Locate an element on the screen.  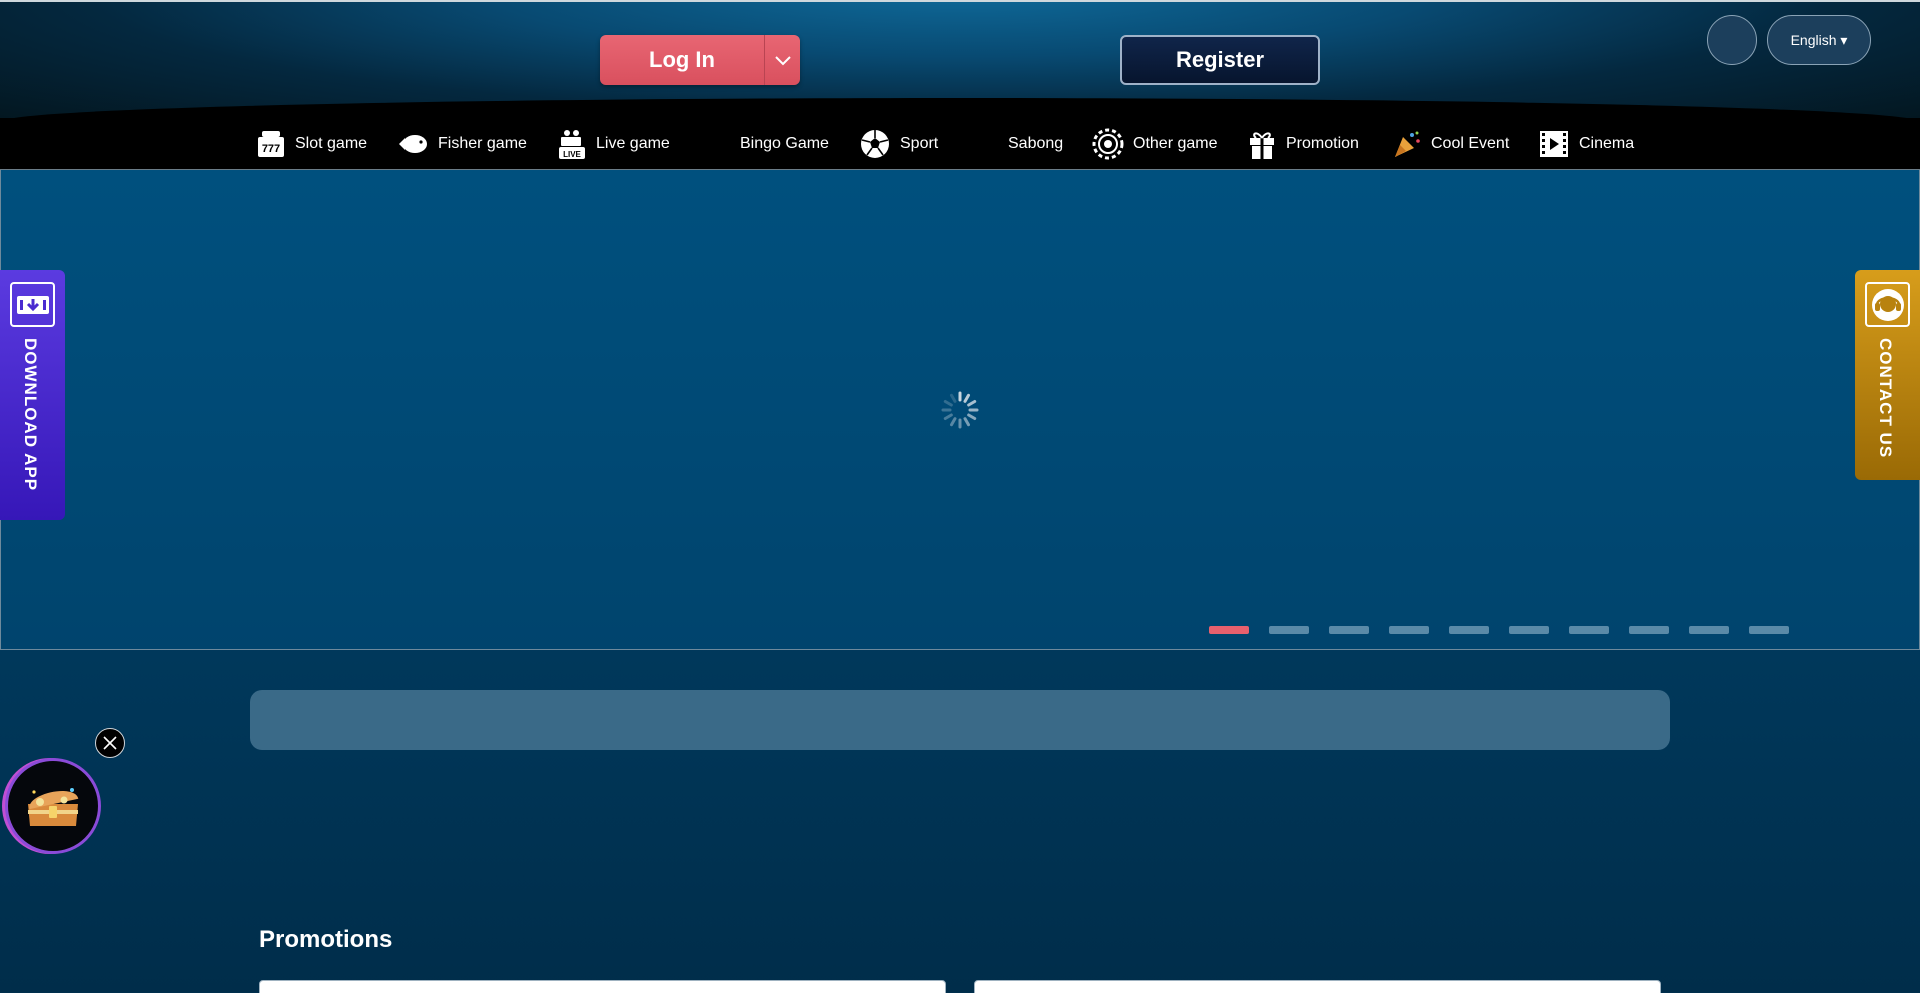
svg-text: 777 is located at coordinates (271, 149).